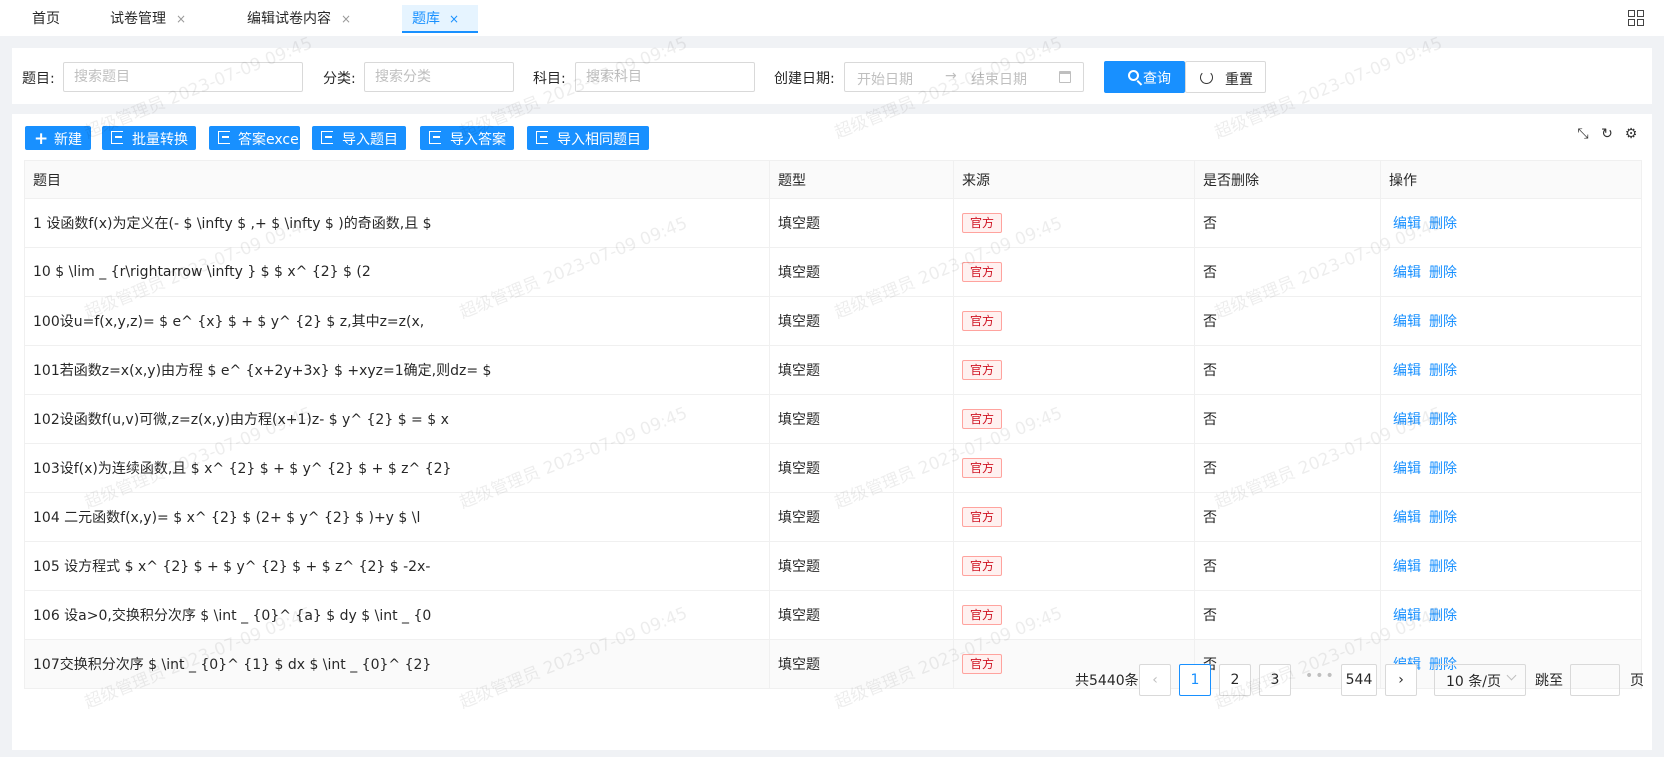 This screenshot has height=757, width=1664. I want to click on page-3-button: 3, so click(1275, 680).